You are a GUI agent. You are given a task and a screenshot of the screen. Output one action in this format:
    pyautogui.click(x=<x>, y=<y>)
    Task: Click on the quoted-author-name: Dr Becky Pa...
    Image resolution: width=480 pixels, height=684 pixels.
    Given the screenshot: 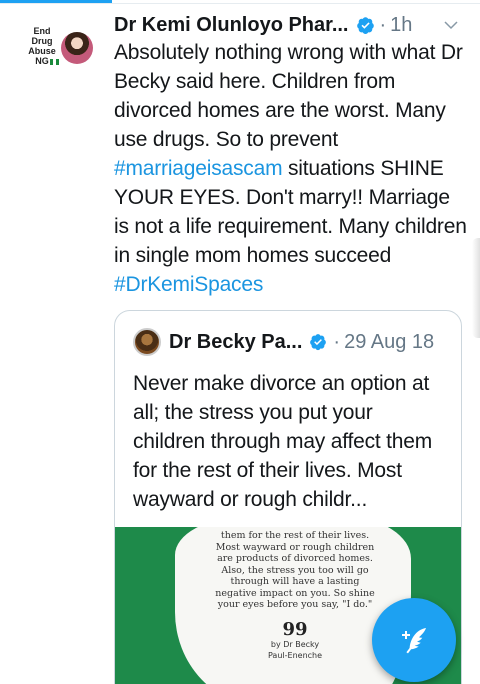 What is the action you would take?
    pyautogui.click(x=236, y=341)
    